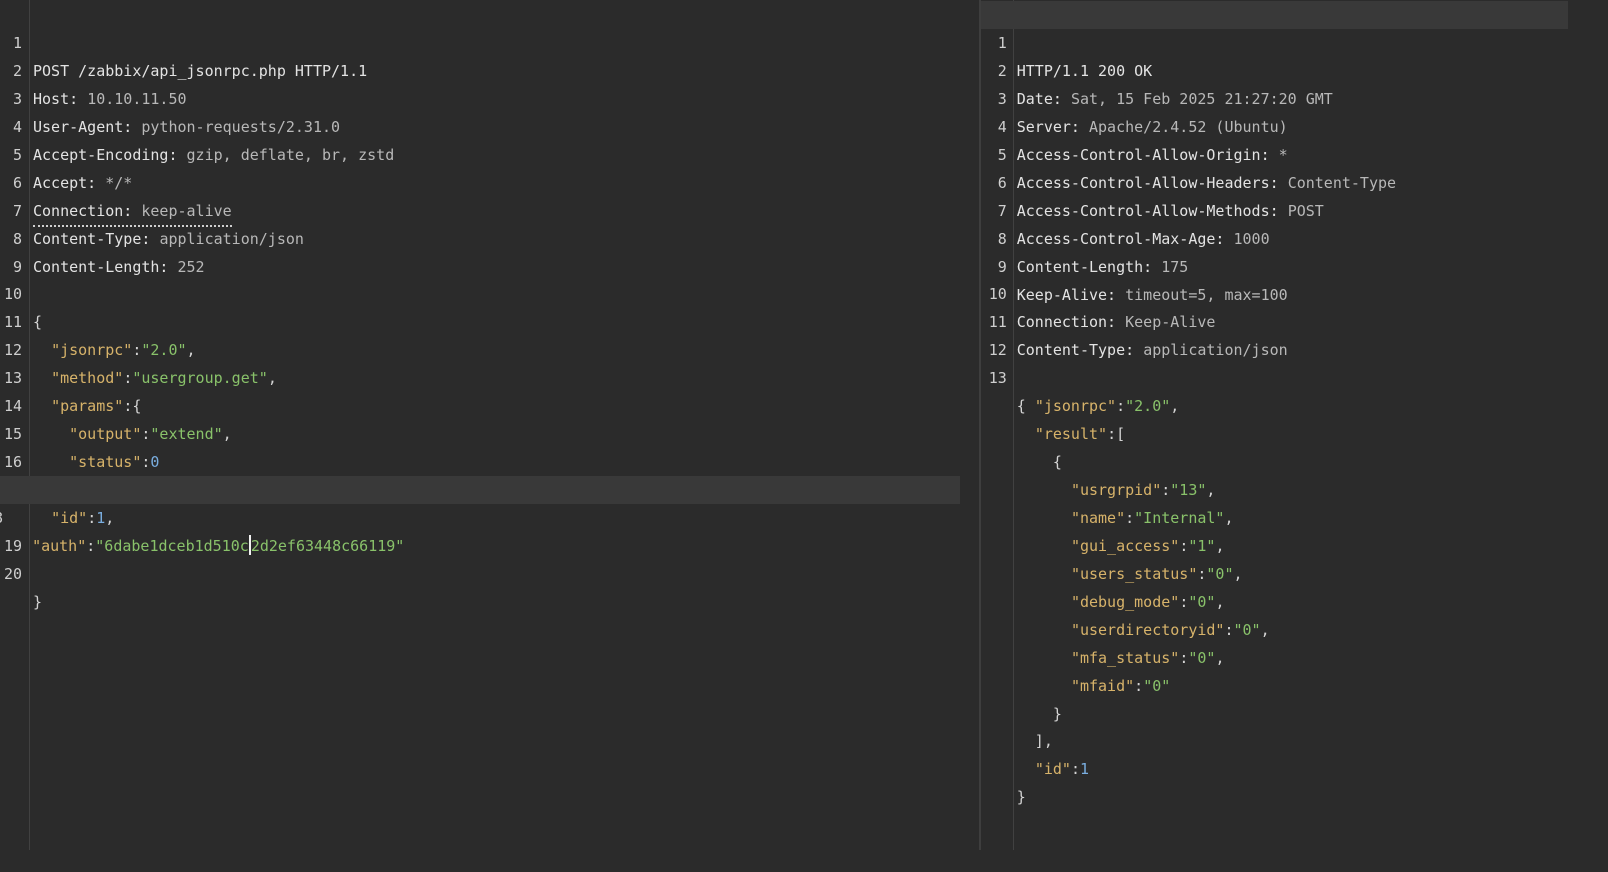 The height and width of the screenshot is (872, 1608). I want to click on response-line: "debug_mode":"0",, so click(1274, 585).